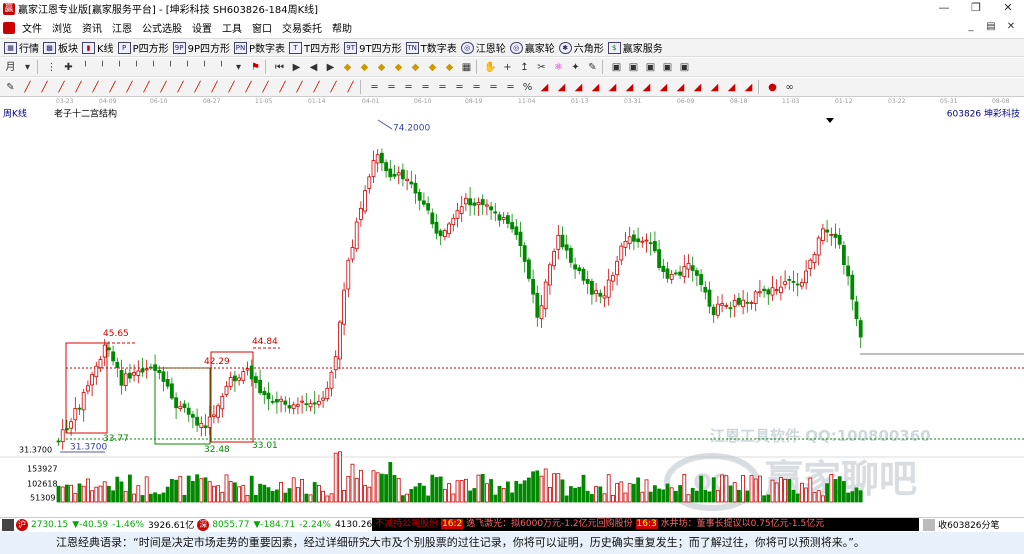  What do you see at coordinates (302, 27) in the screenshot?
I see `menu-trade: 交易委托` at bounding box center [302, 27].